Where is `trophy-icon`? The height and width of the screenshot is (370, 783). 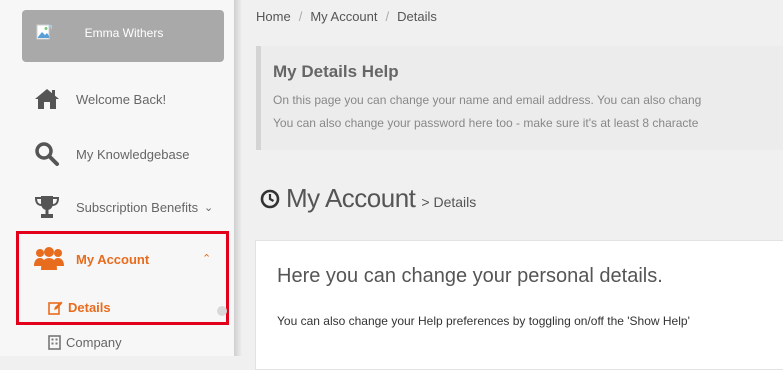
trophy-icon is located at coordinates (47, 207).